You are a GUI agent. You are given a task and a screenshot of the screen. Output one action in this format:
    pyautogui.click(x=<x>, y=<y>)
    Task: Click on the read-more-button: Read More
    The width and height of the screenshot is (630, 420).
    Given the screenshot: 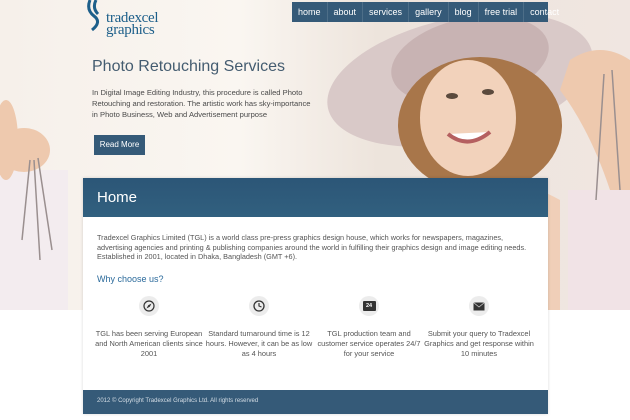 What is the action you would take?
    pyautogui.click(x=119, y=145)
    